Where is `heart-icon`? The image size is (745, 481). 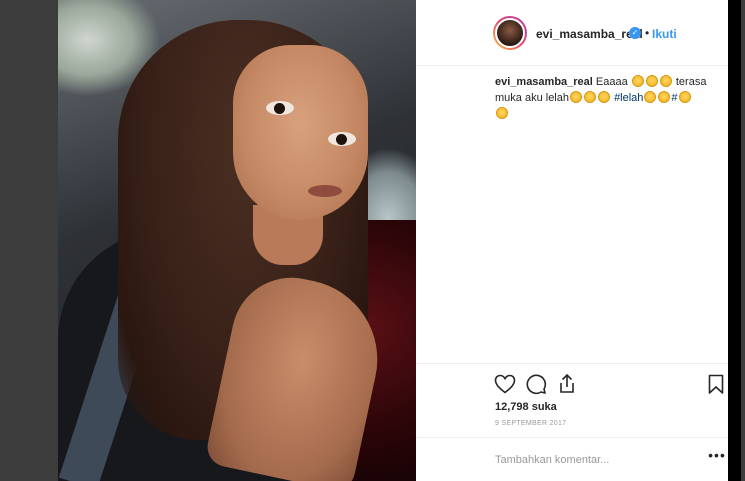
heart-icon is located at coordinates (505, 384).